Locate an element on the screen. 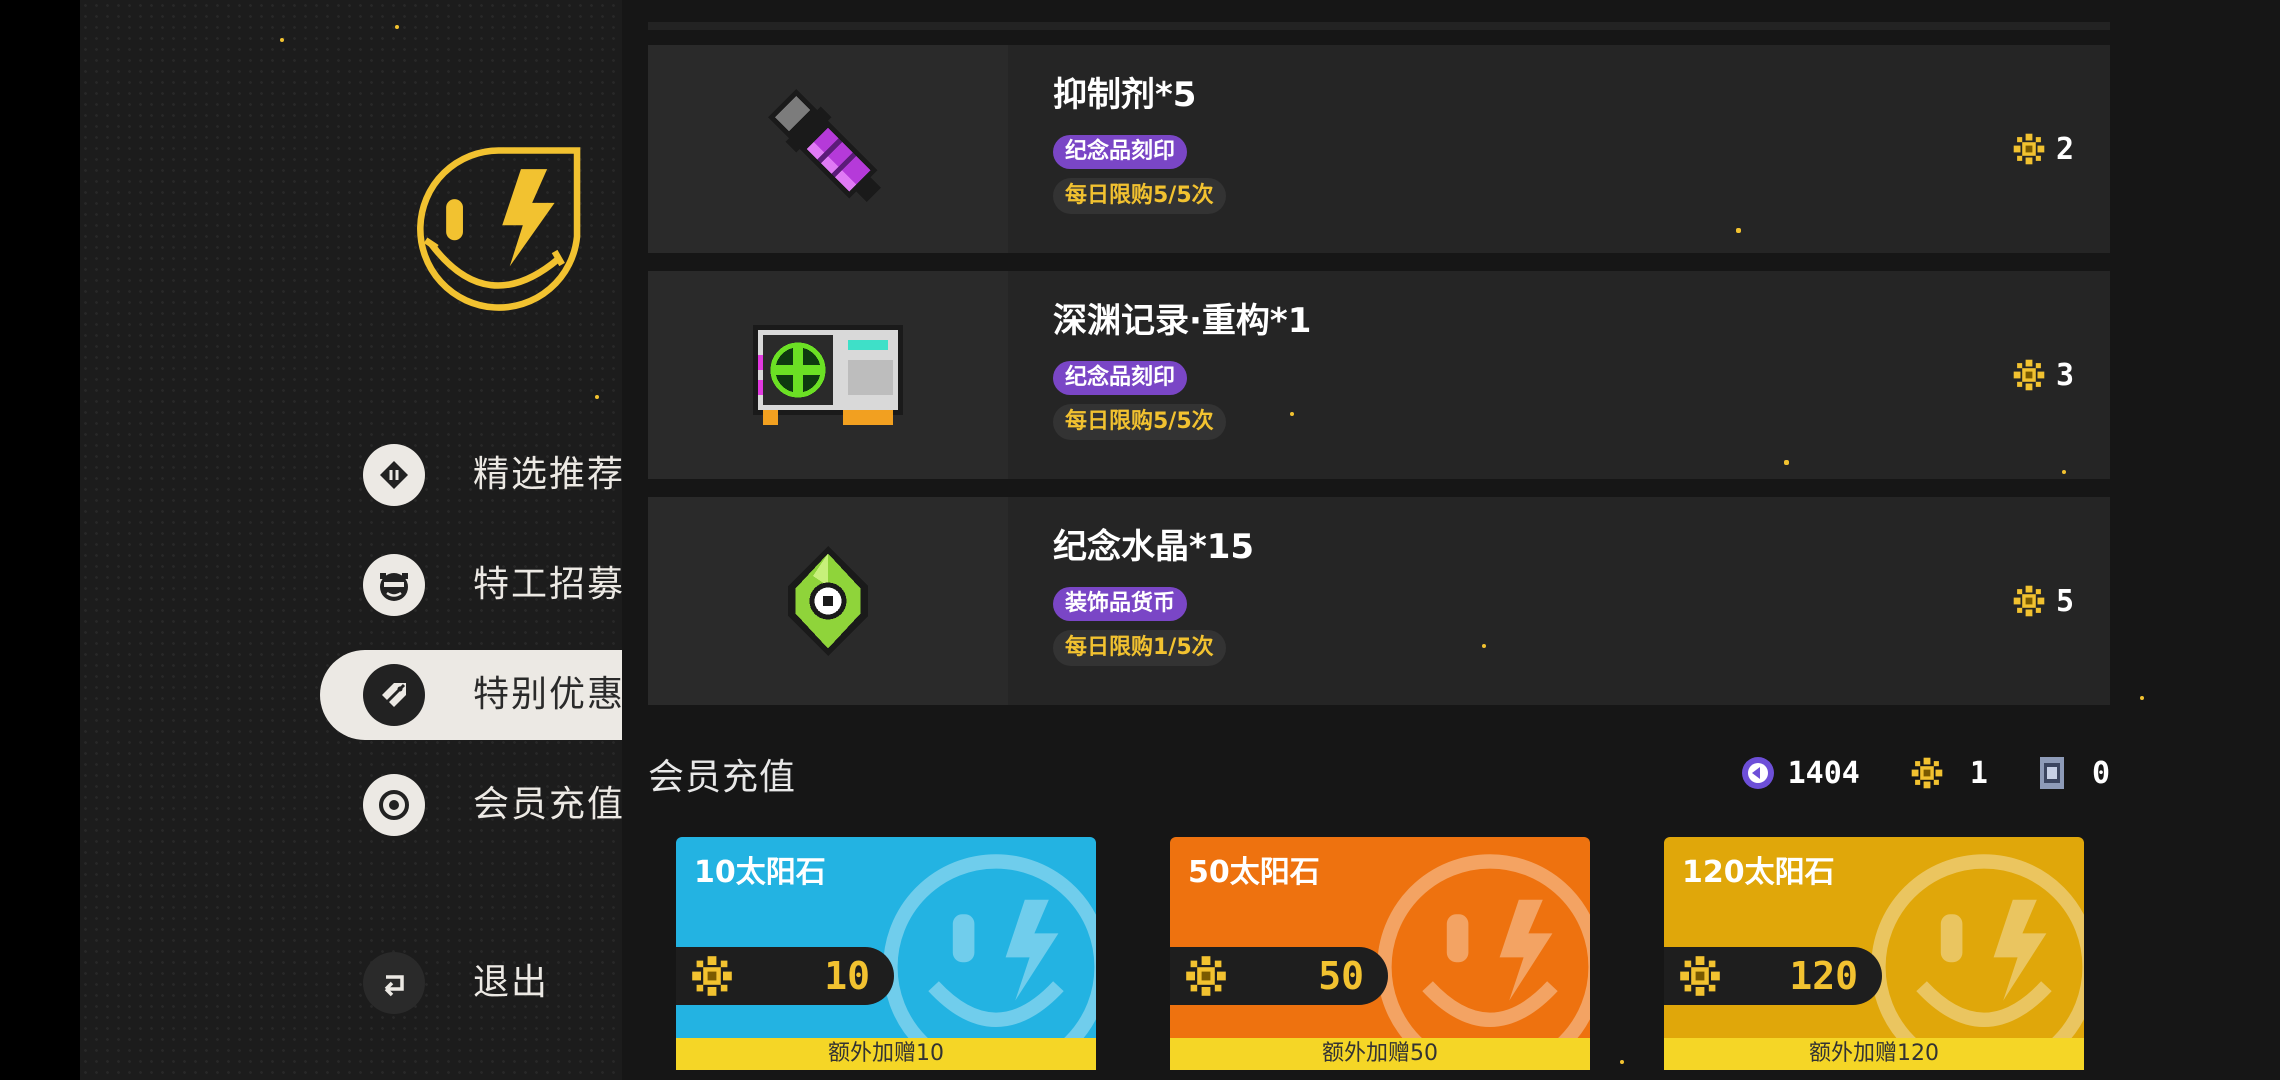 Image resolution: width=2280 pixels, height=1080 pixels. currency-balances: 1404 1 0 is located at coordinates (1925, 773).